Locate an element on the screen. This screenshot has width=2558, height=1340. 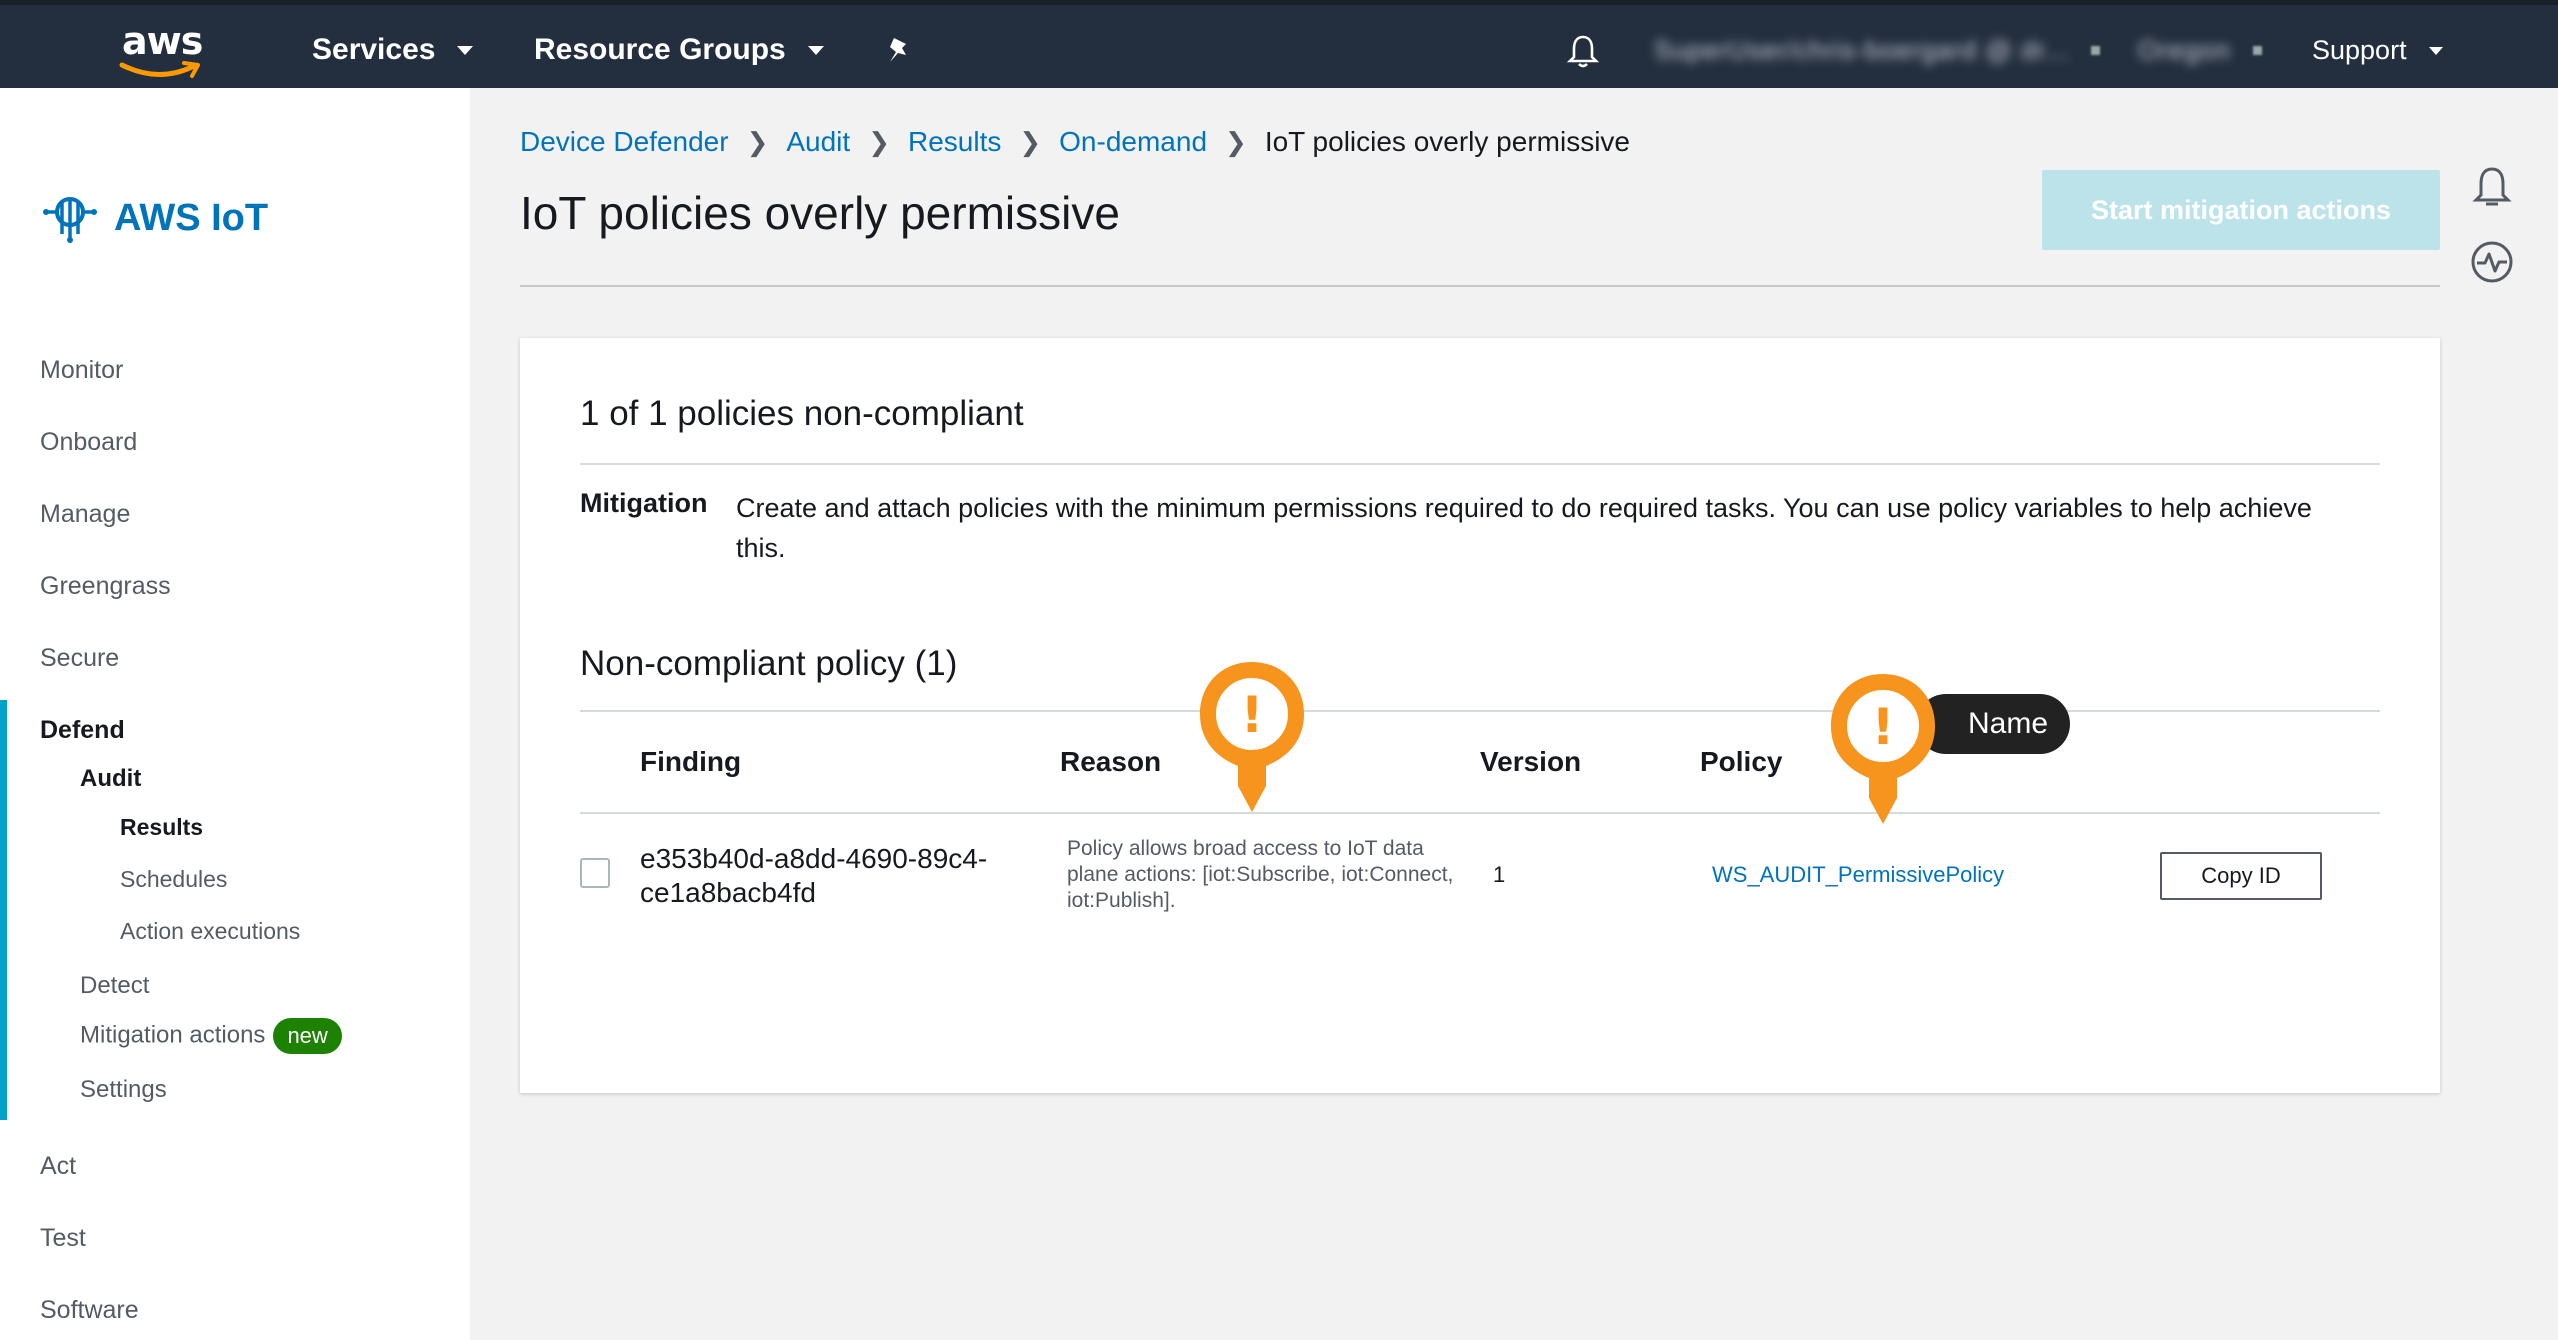
aws-iot-brand: AWS IoT is located at coordinates (154, 218).